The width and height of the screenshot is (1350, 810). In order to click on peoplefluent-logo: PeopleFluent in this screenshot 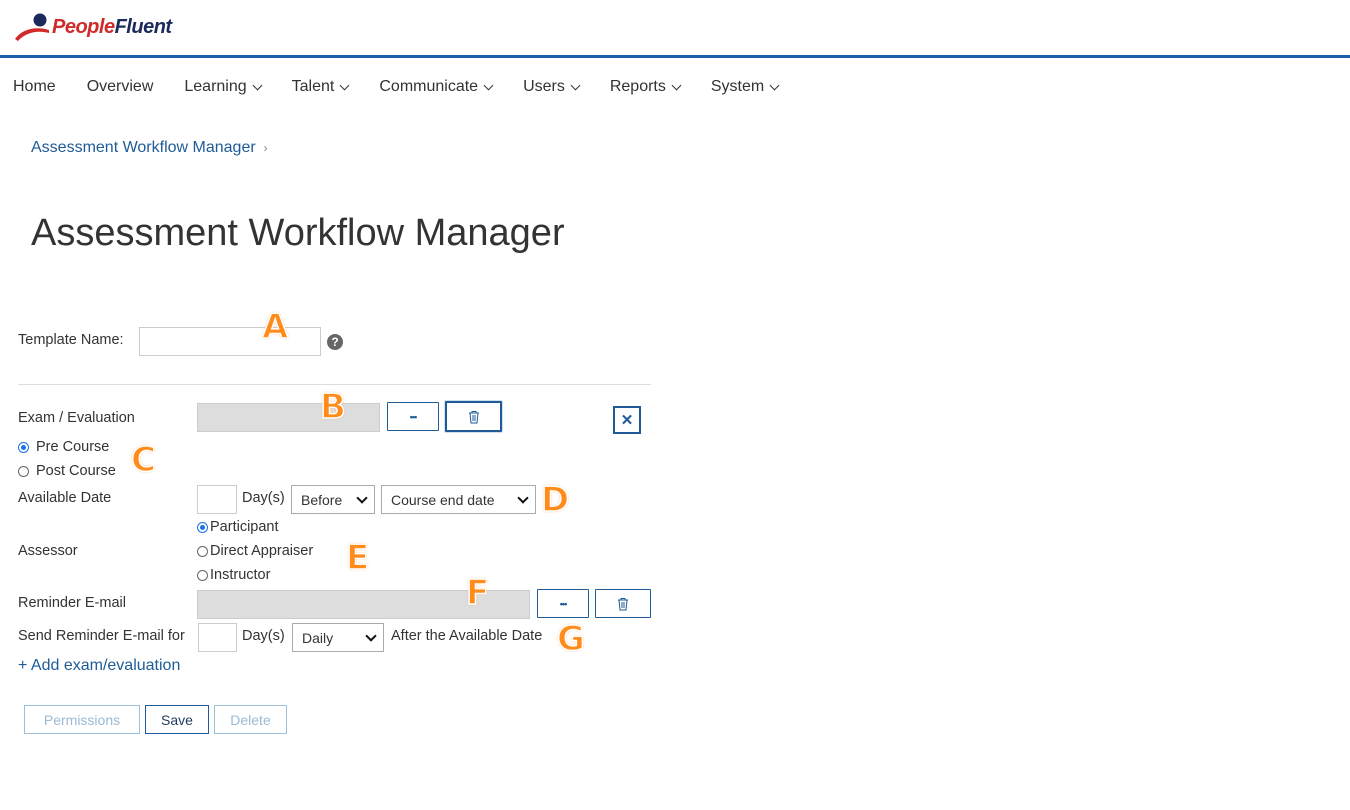, I will do `click(93, 27)`.